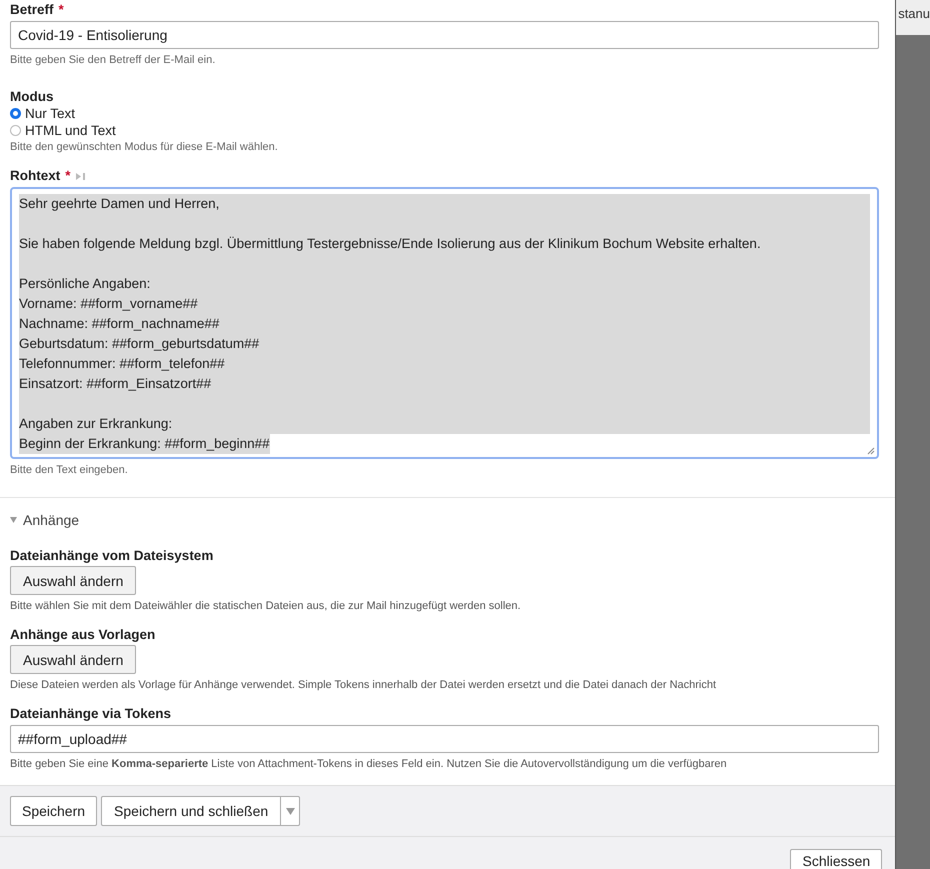 This screenshot has height=869, width=930. Describe the element at coordinates (50, 113) in the screenshot. I see `radio-label: Nur Text` at that location.